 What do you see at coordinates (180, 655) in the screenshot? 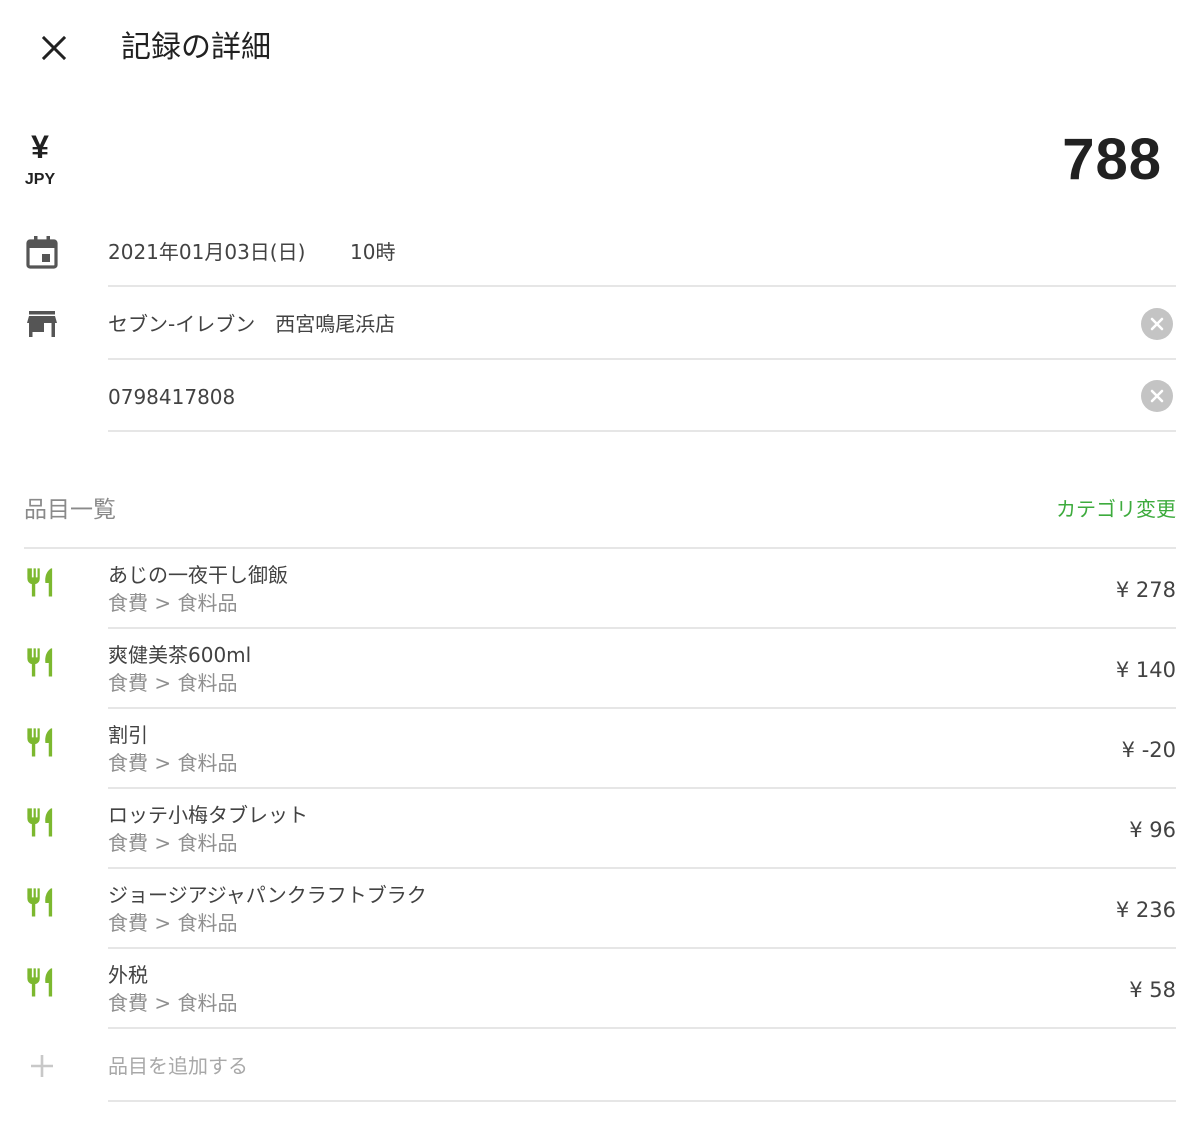
I see `item-name: 爽健美茶600ml` at bounding box center [180, 655].